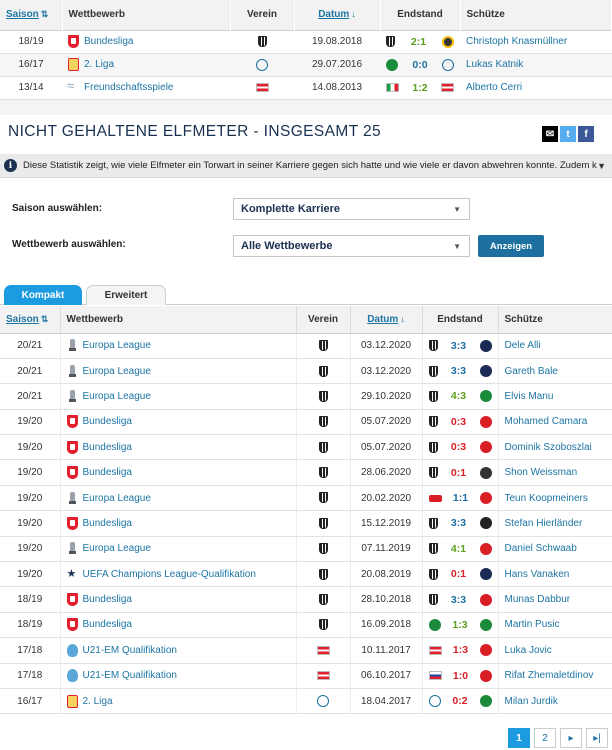 The width and height of the screenshot is (612, 750). I want to click on scorer-link: Martin Pusic, so click(532, 624).